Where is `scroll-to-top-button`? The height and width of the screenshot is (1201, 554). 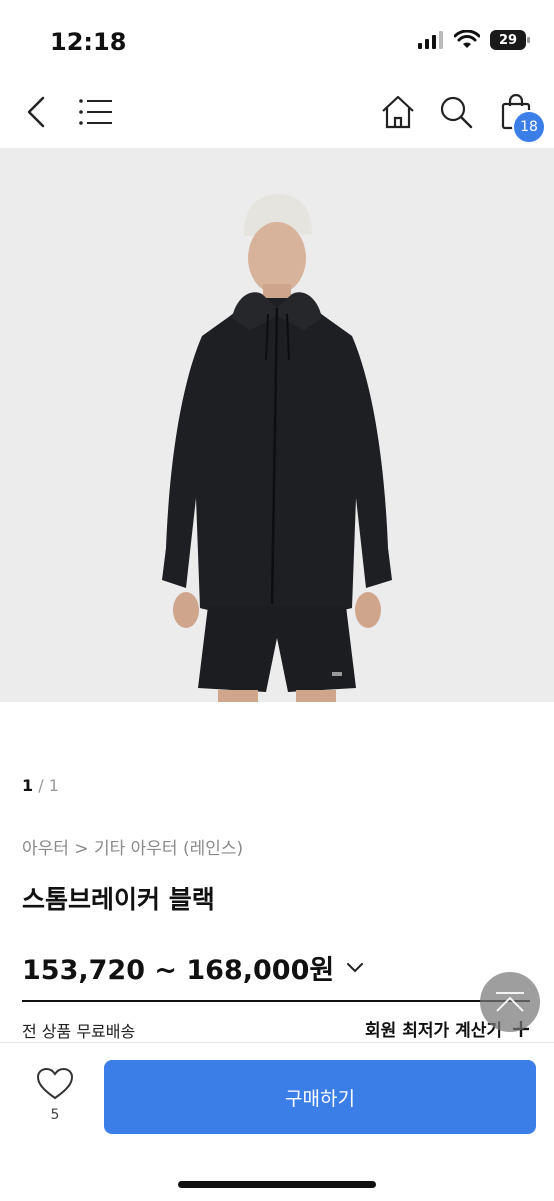
scroll-to-top-button is located at coordinates (510, 1002).